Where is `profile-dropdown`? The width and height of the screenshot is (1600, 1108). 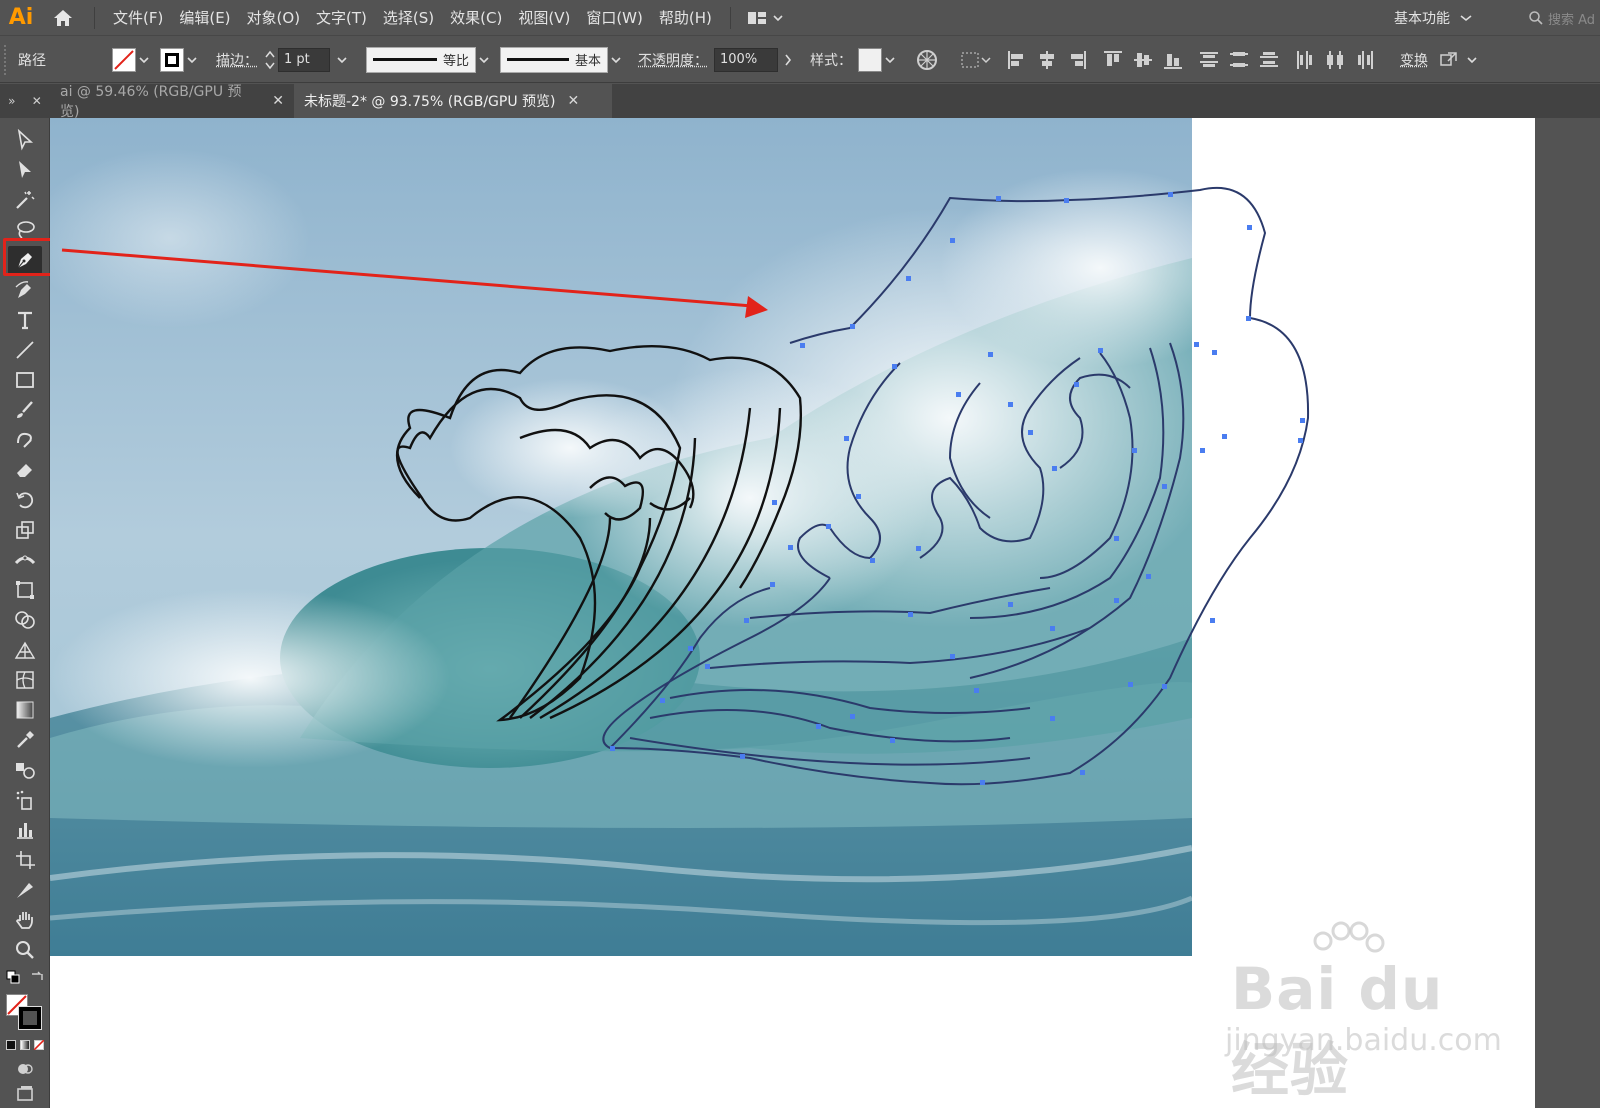
profile-dropdown is located at coordinates (484, 60).